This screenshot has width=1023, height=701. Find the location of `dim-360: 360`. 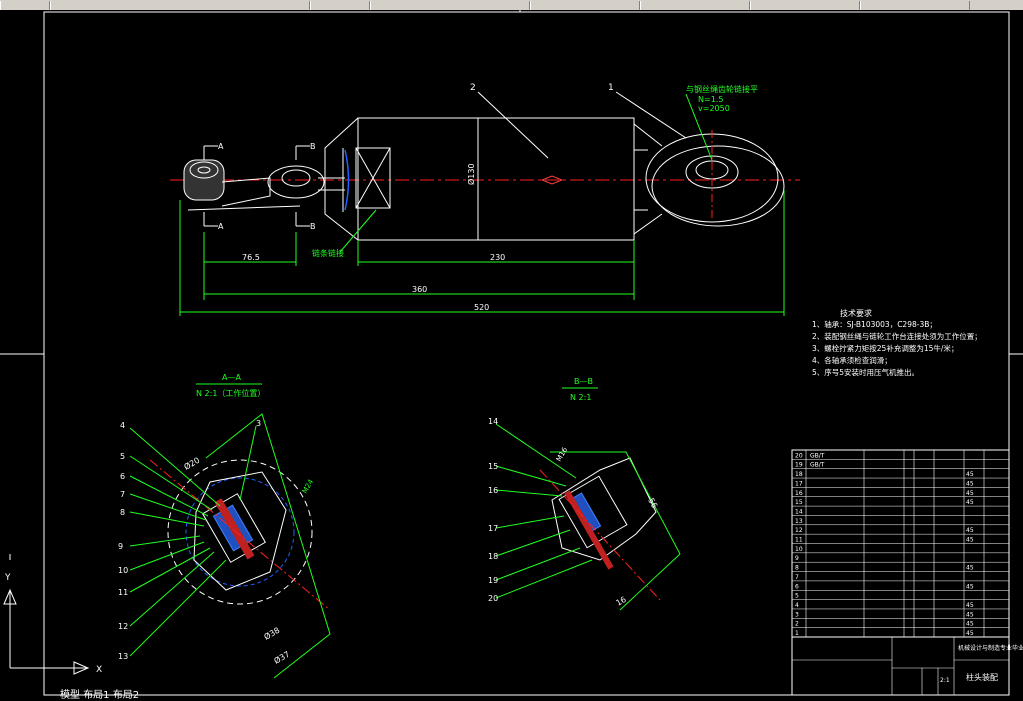

dim-360: 360 is located at coordinates (419, 289).